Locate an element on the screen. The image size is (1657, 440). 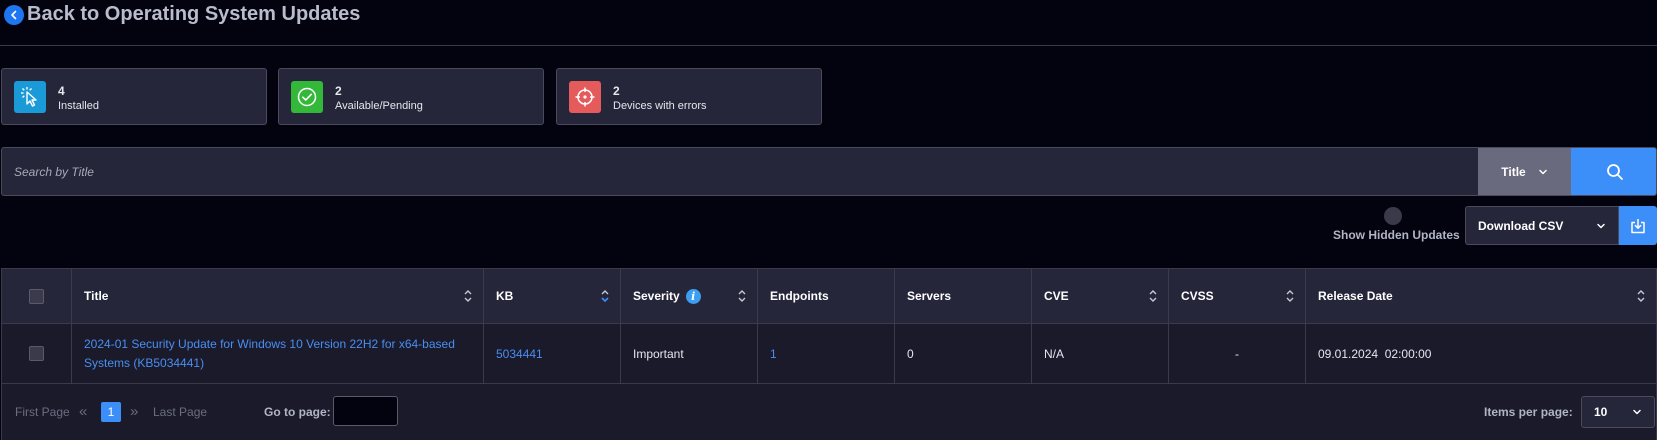
crosshair-icon is located at coordinates (585, 97).